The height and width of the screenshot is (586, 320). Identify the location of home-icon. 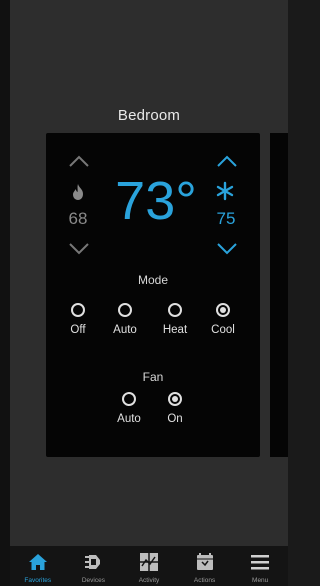
(37, 562).